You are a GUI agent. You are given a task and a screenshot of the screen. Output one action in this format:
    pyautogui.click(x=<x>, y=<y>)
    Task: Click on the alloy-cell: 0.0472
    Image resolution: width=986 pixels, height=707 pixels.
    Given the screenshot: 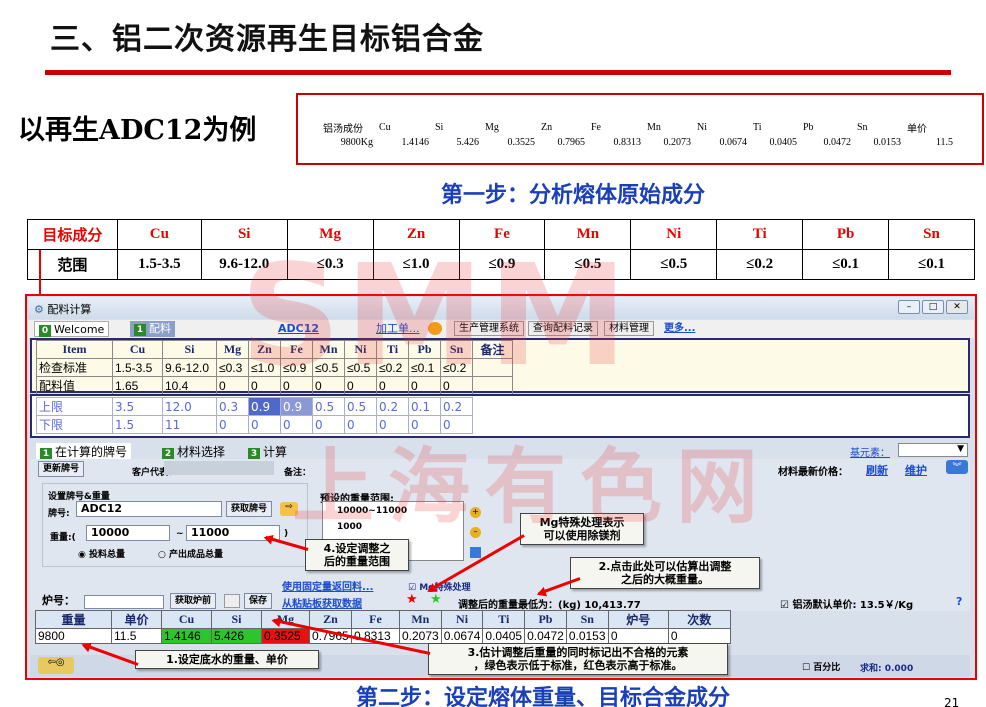 What is the action you would take?
    pyautogui.click(x=545, y=636)
    